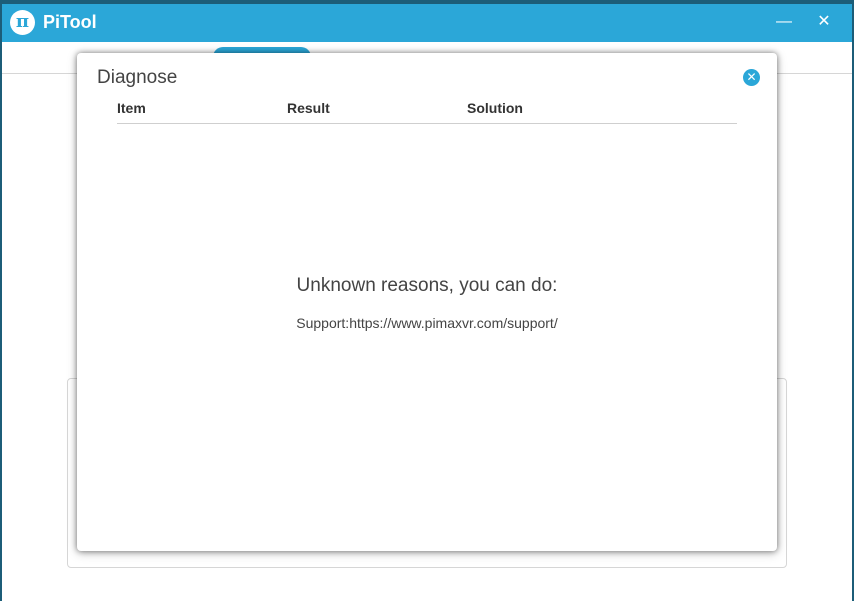  Describe the element at coordinates (427, 23) in the screenshot. I see `title-bar: π PiTool — ✕` at that location.